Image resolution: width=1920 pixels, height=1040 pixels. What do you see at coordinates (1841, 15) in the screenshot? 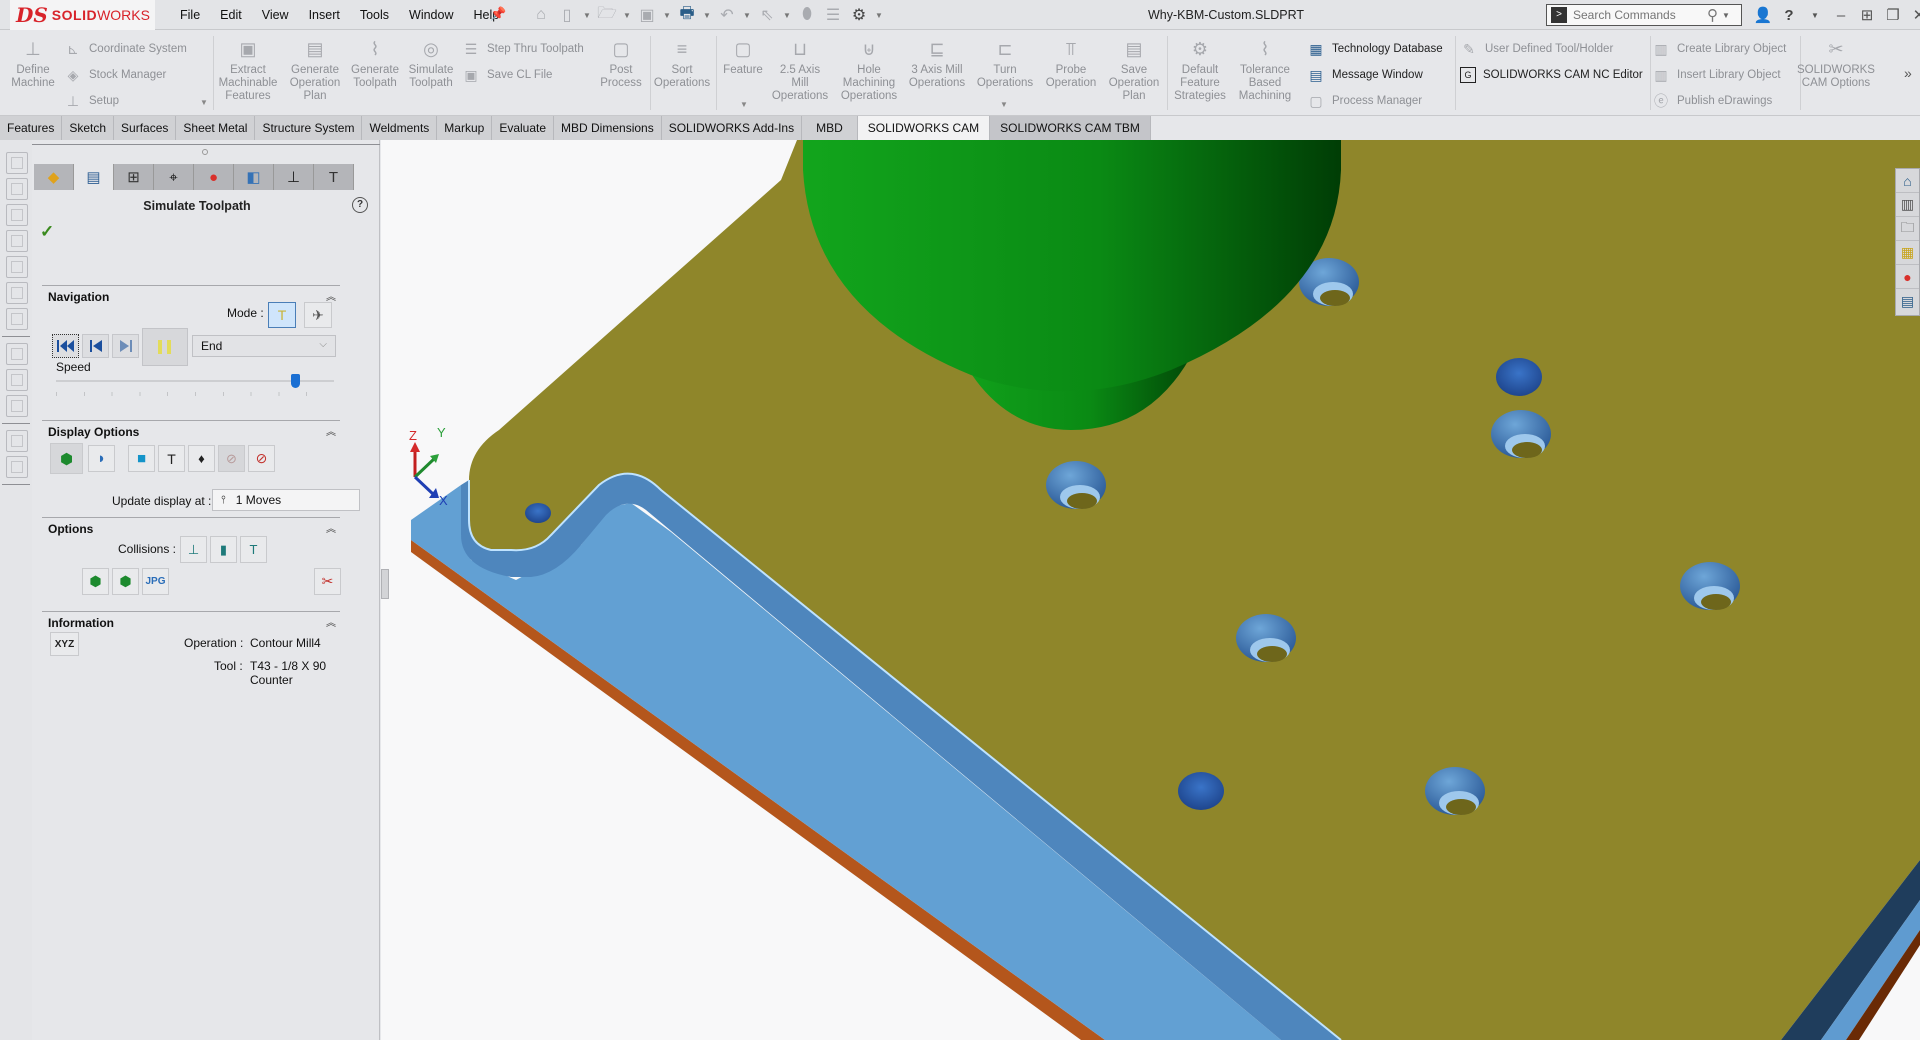
I see `minimize-icon: –` at bounding box center [1841, 15].